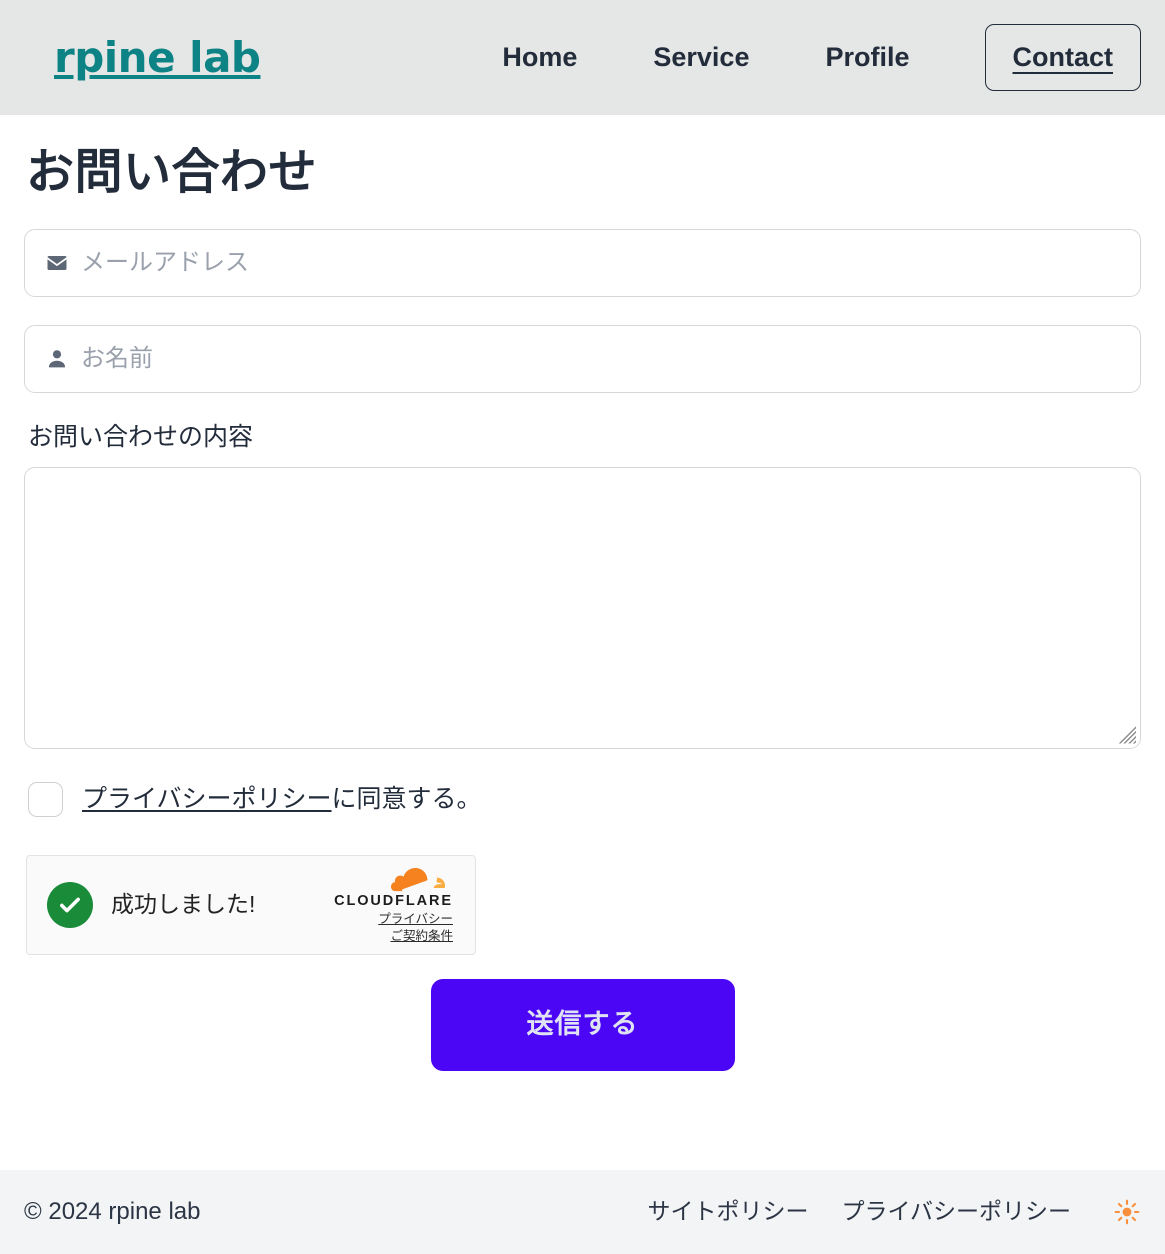 The height and width of the screenshot is (1254, 1165). What do you see at coordinates (70, 904) in the screenshot?
I see `success-check-icon` at bounding box center [70, 904].